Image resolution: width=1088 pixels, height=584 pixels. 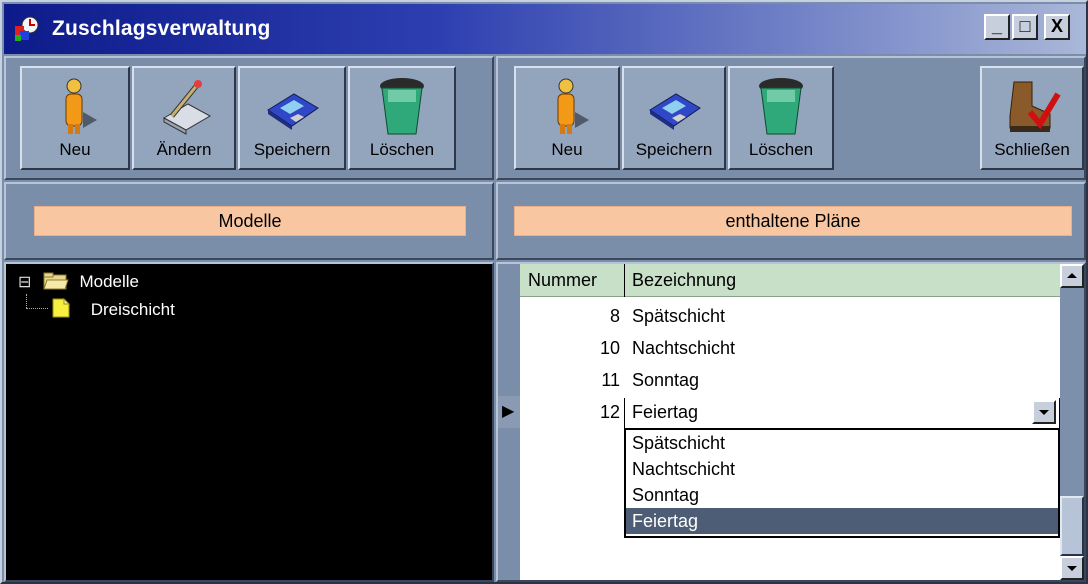 What do you see at coordinates (75, 149) in the screenshot?
I see `left-new-label: Neu` at bounding box center [75, 149].